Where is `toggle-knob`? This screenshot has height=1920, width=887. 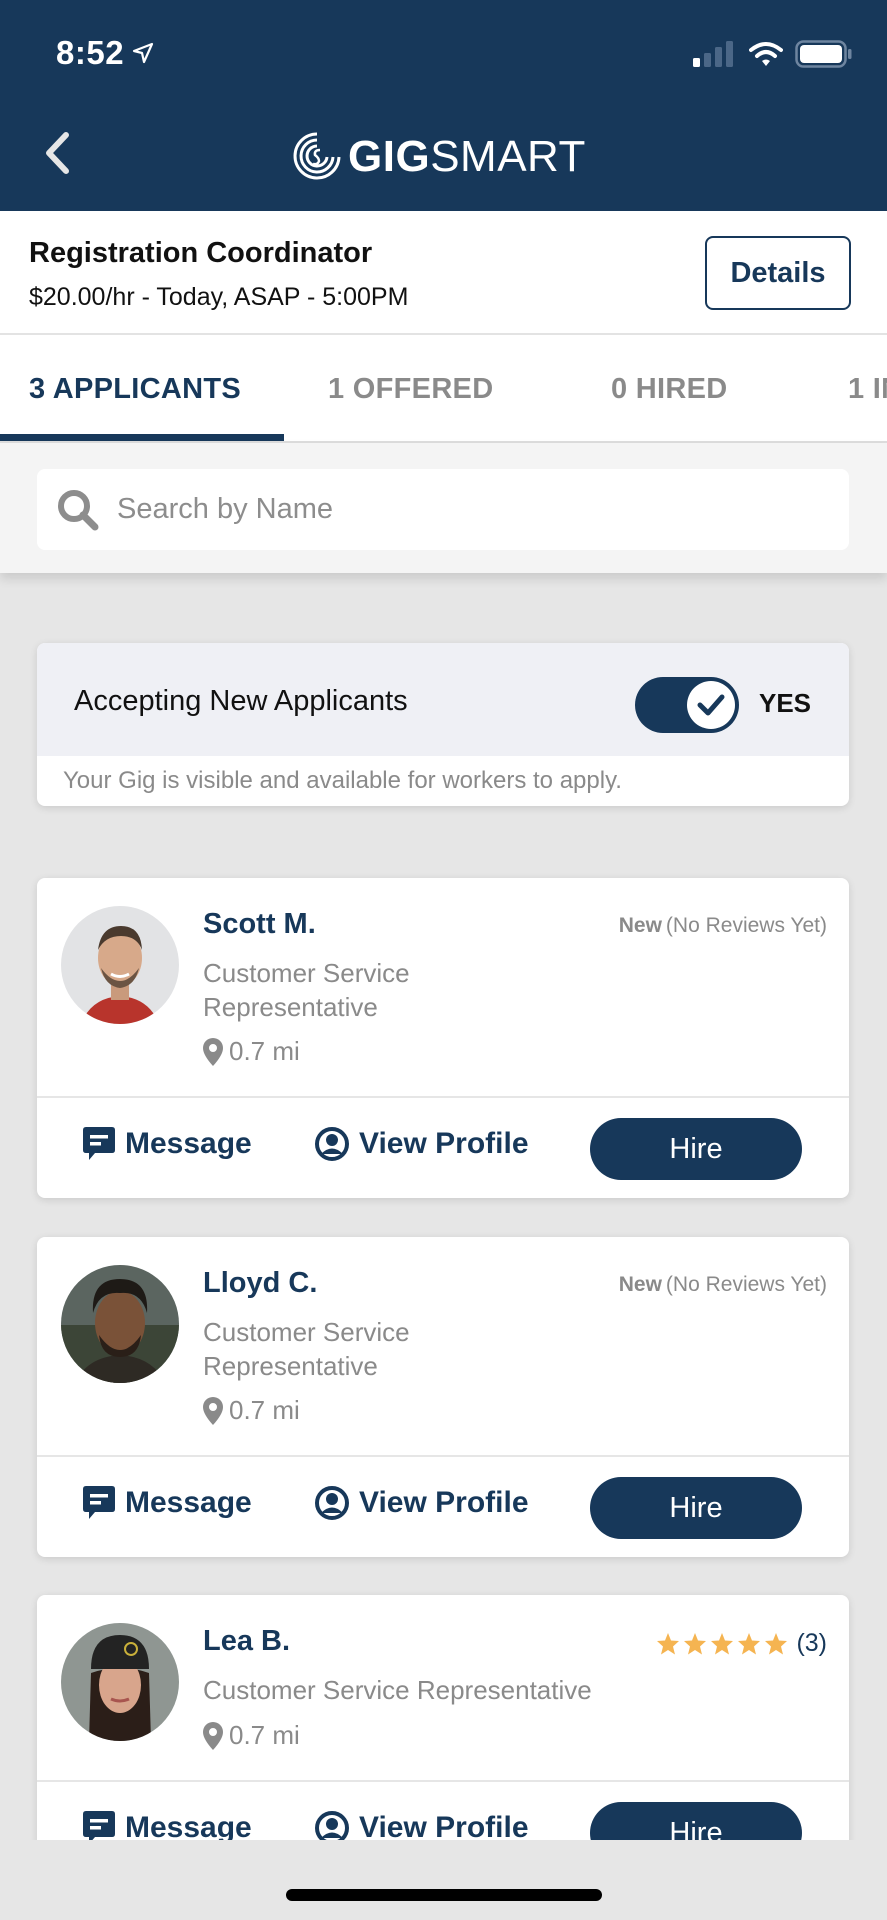 toggle-knob is located at coordinates (711, 705).